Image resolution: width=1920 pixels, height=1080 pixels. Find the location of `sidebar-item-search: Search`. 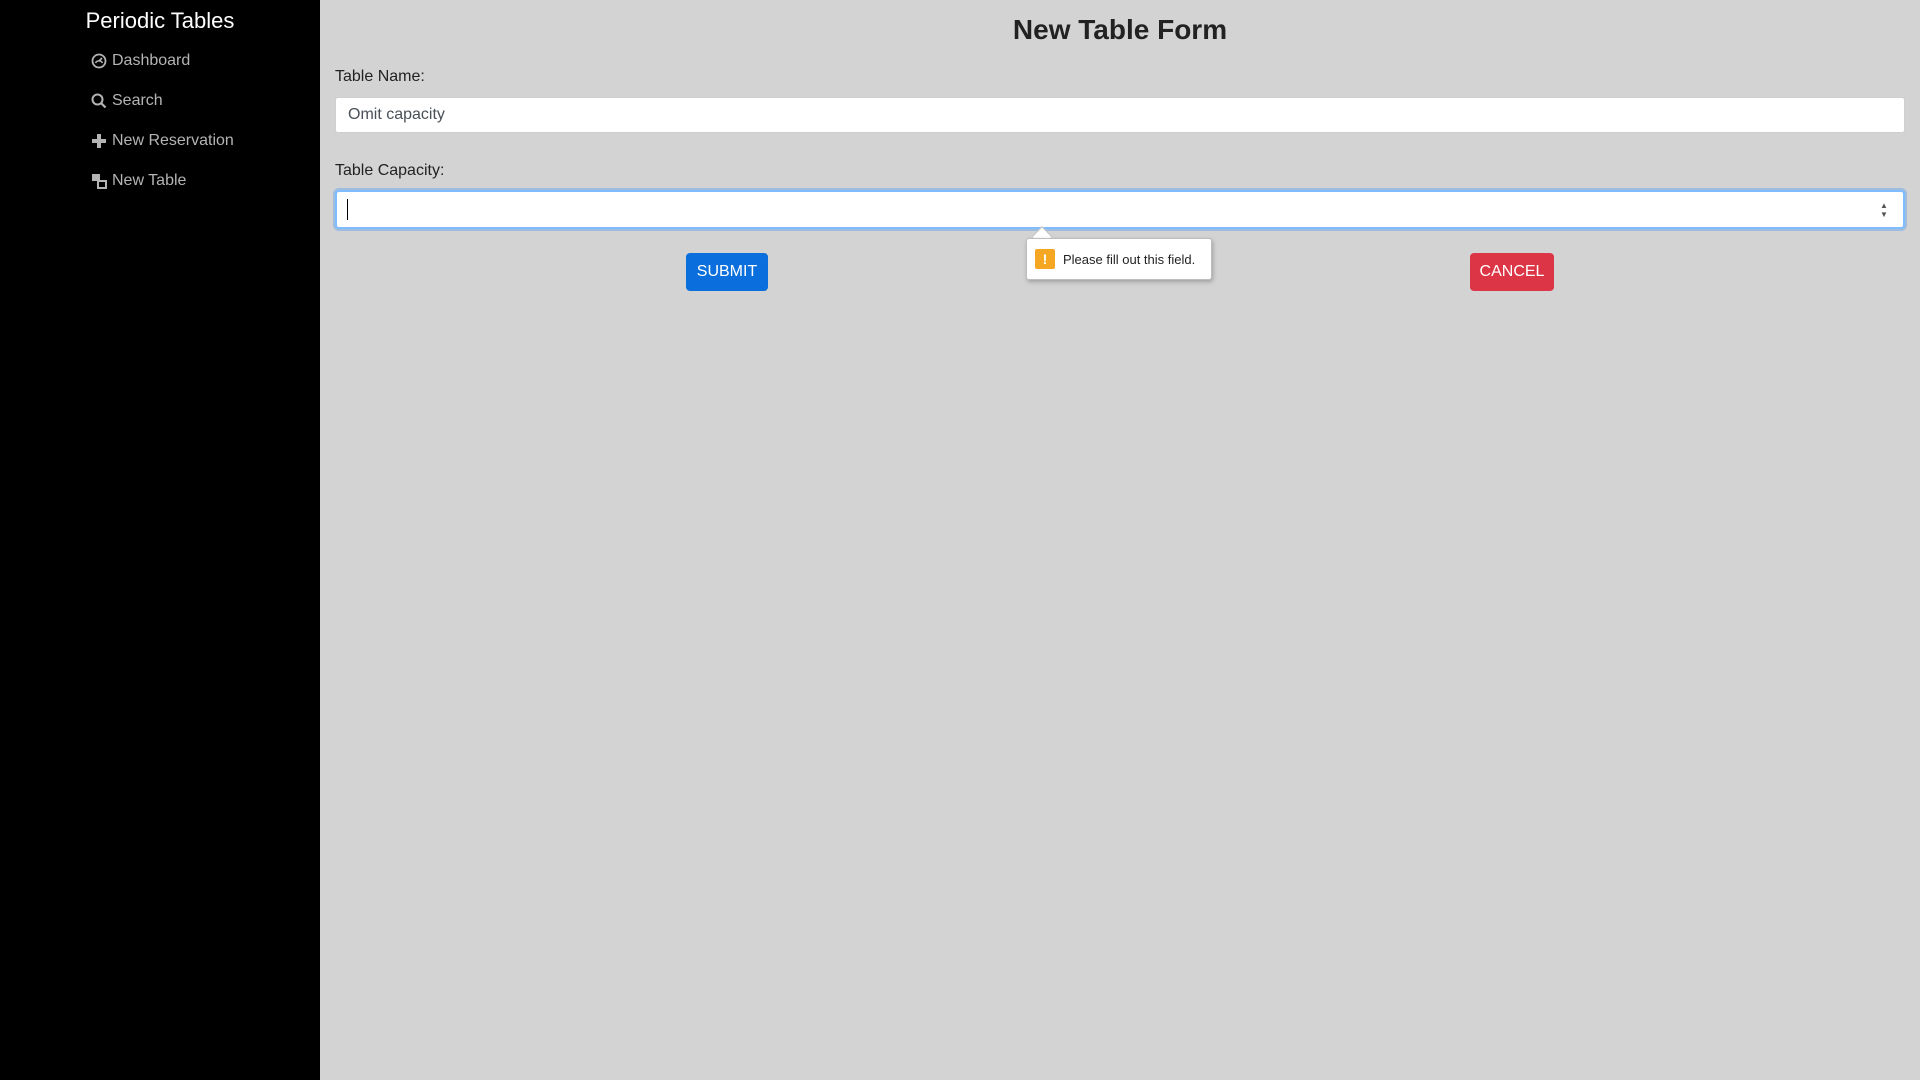

sidebar-item-search: Search is located at coordinates (126, 101).